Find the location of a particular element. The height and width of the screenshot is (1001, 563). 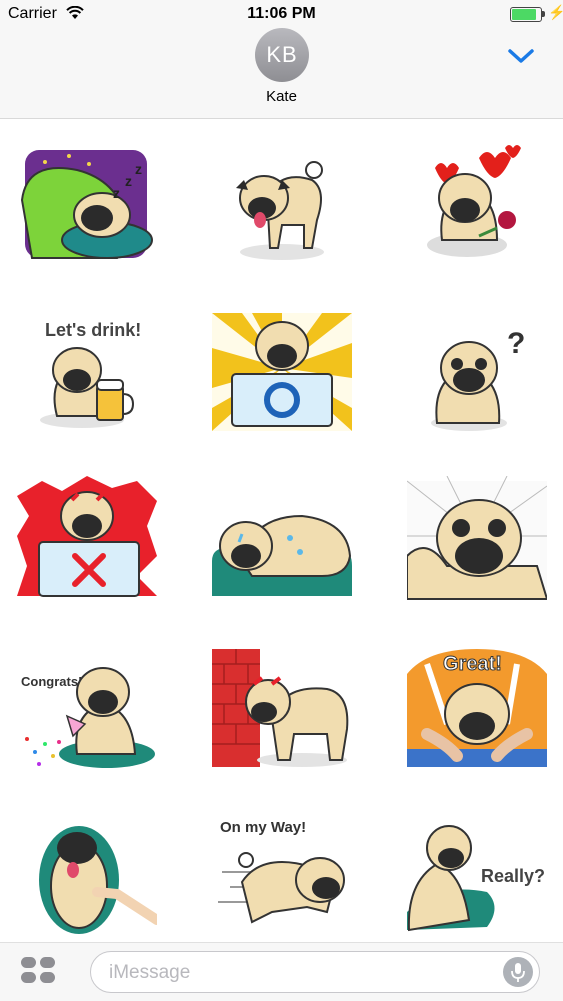

battery-cap is located at coordinates (543, 14).